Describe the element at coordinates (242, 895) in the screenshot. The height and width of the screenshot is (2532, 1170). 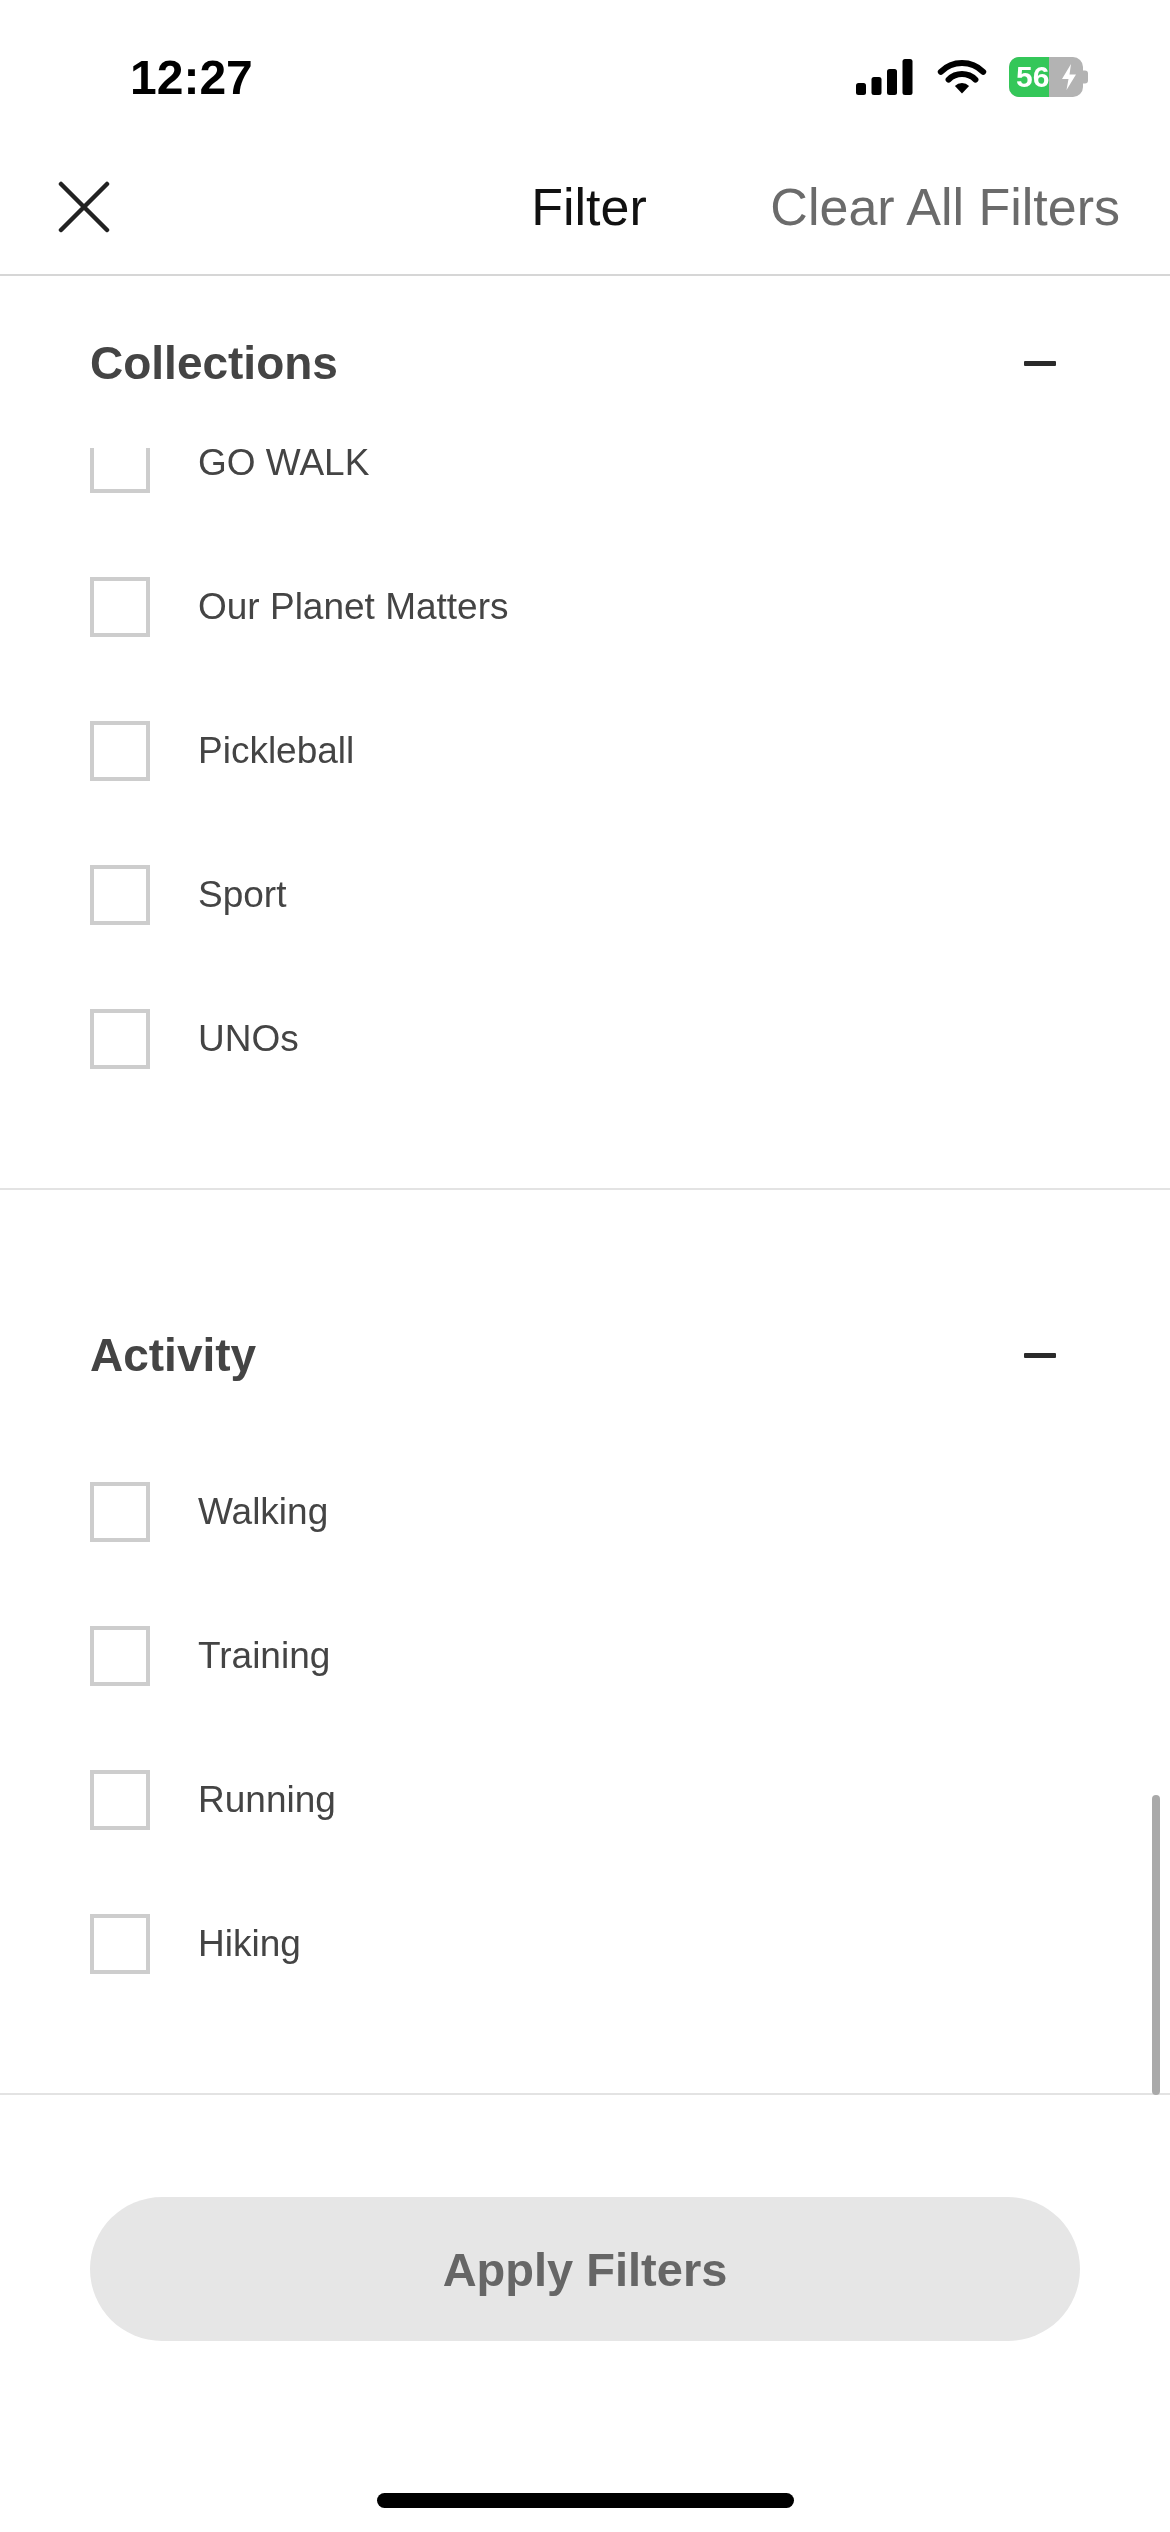
I see `option-label: Sport` at that location.